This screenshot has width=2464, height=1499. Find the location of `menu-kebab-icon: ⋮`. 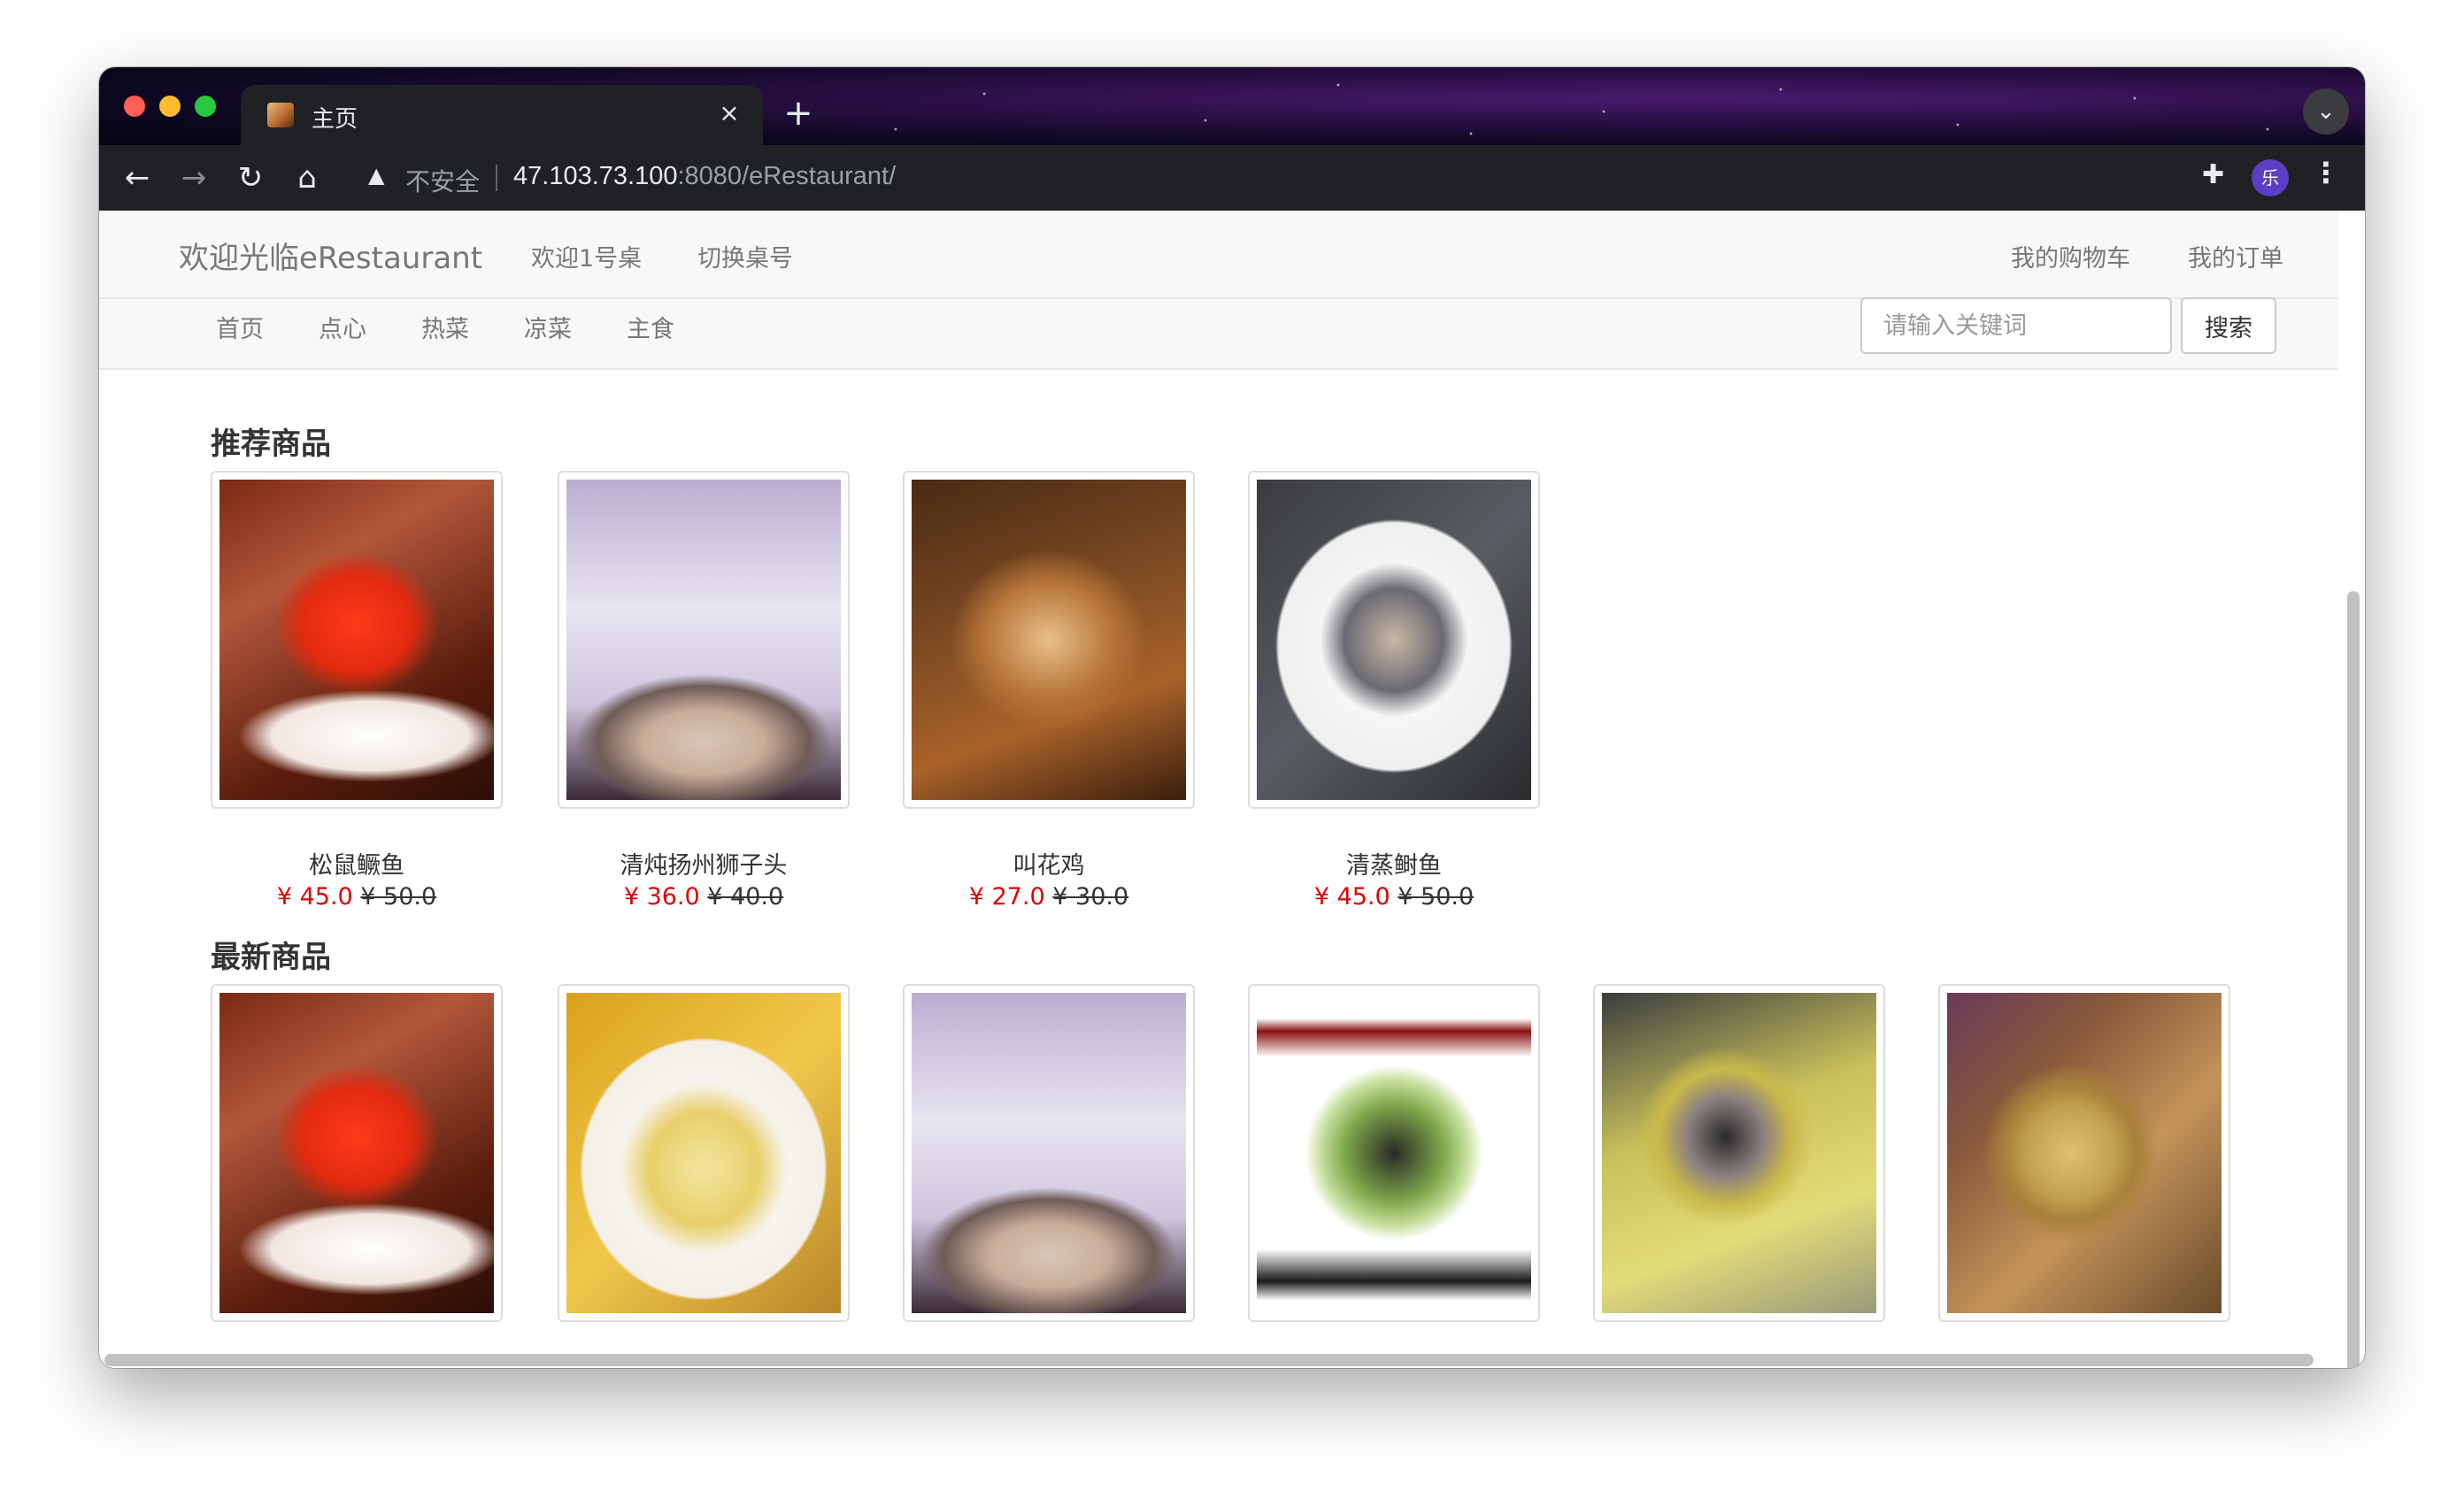

menu-kebab-icon: ⋮ is located at coordinates (2326, 172).